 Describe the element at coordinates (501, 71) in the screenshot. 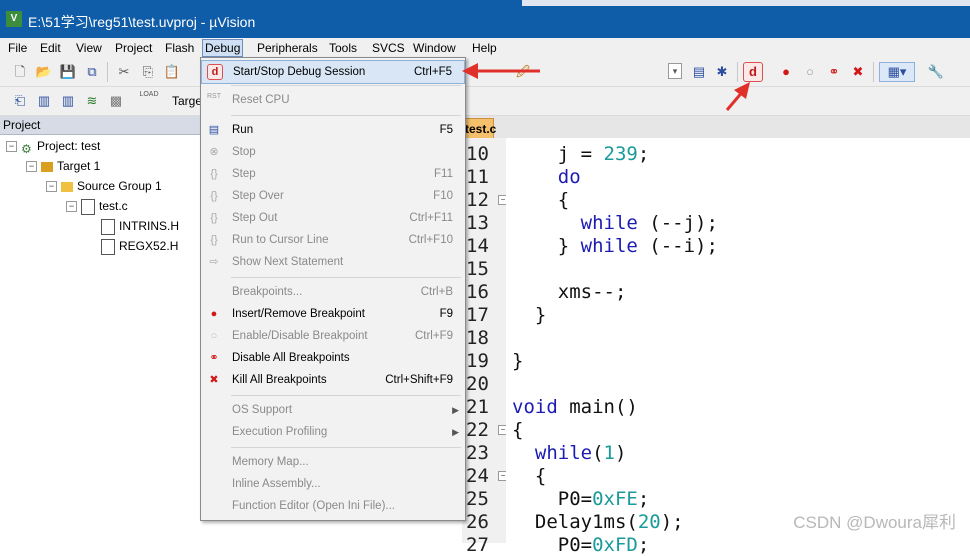

I see `arrow-to-menu-item` at that location.